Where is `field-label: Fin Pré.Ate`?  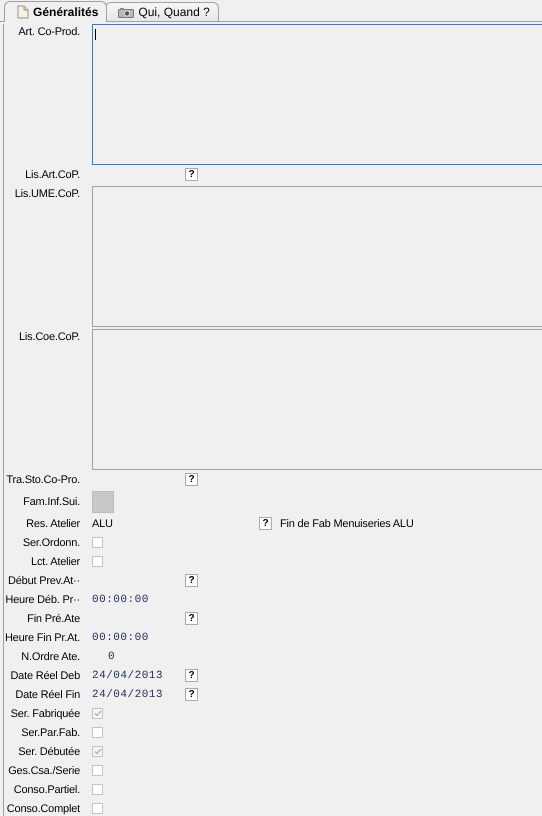
field-label: Fin Pré.Ate is located at coordinates (53, 618).